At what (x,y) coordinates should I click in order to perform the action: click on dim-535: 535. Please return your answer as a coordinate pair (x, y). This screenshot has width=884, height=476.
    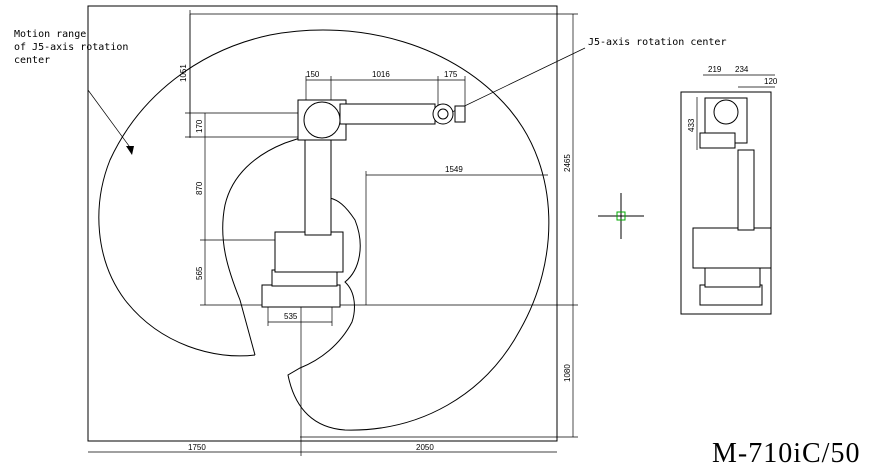
    Looking at the image, I should click on (291, 316).